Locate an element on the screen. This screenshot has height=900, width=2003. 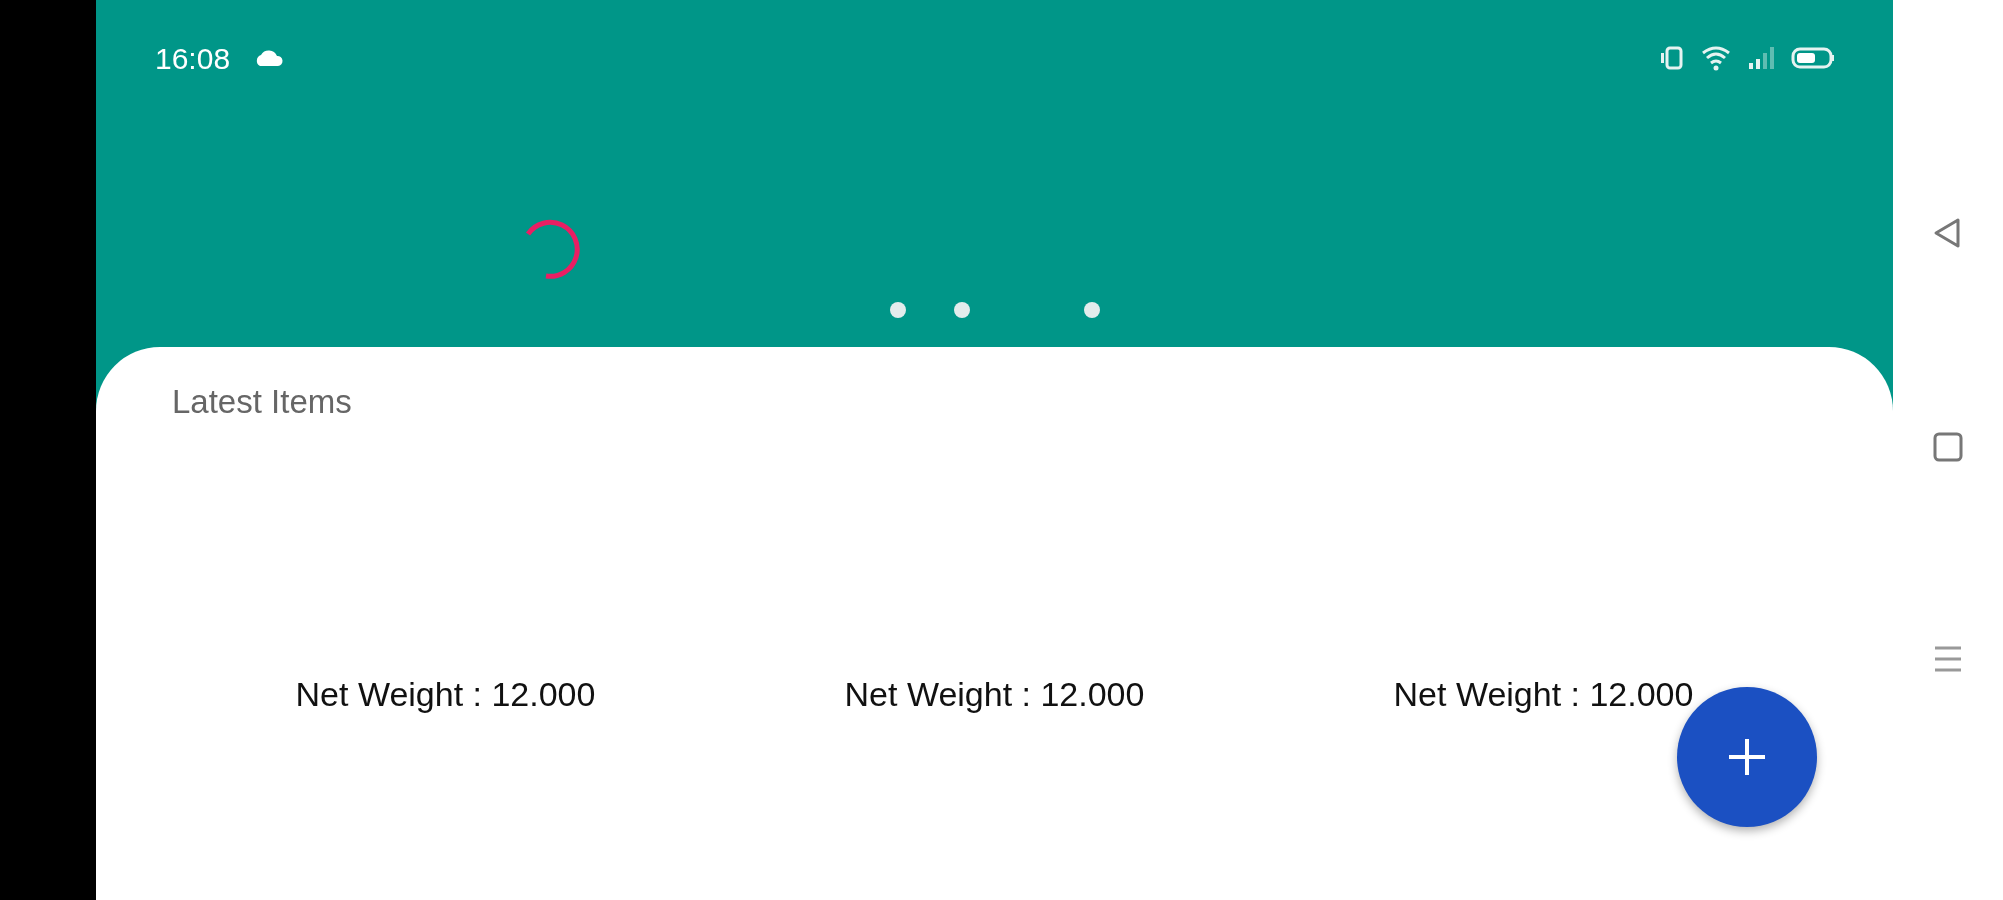
status-time: 16:08 is located at coordinates (193, 58).